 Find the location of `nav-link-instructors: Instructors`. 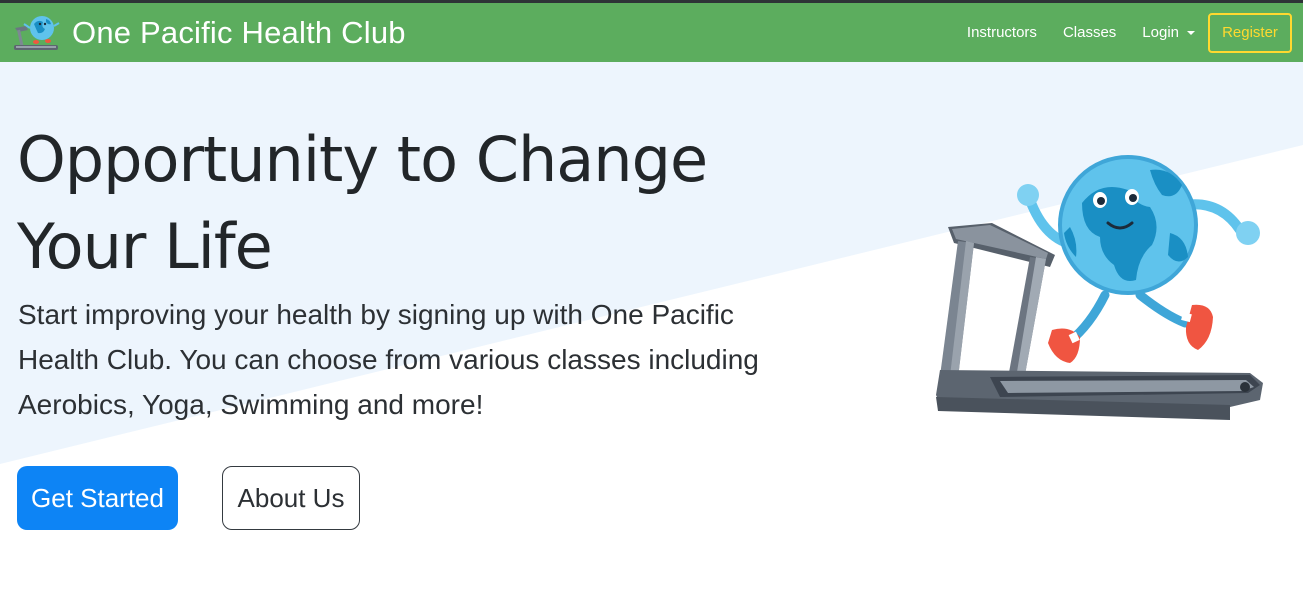

nav-link-instructors: Instructors is located at coordinates (1002, 32).